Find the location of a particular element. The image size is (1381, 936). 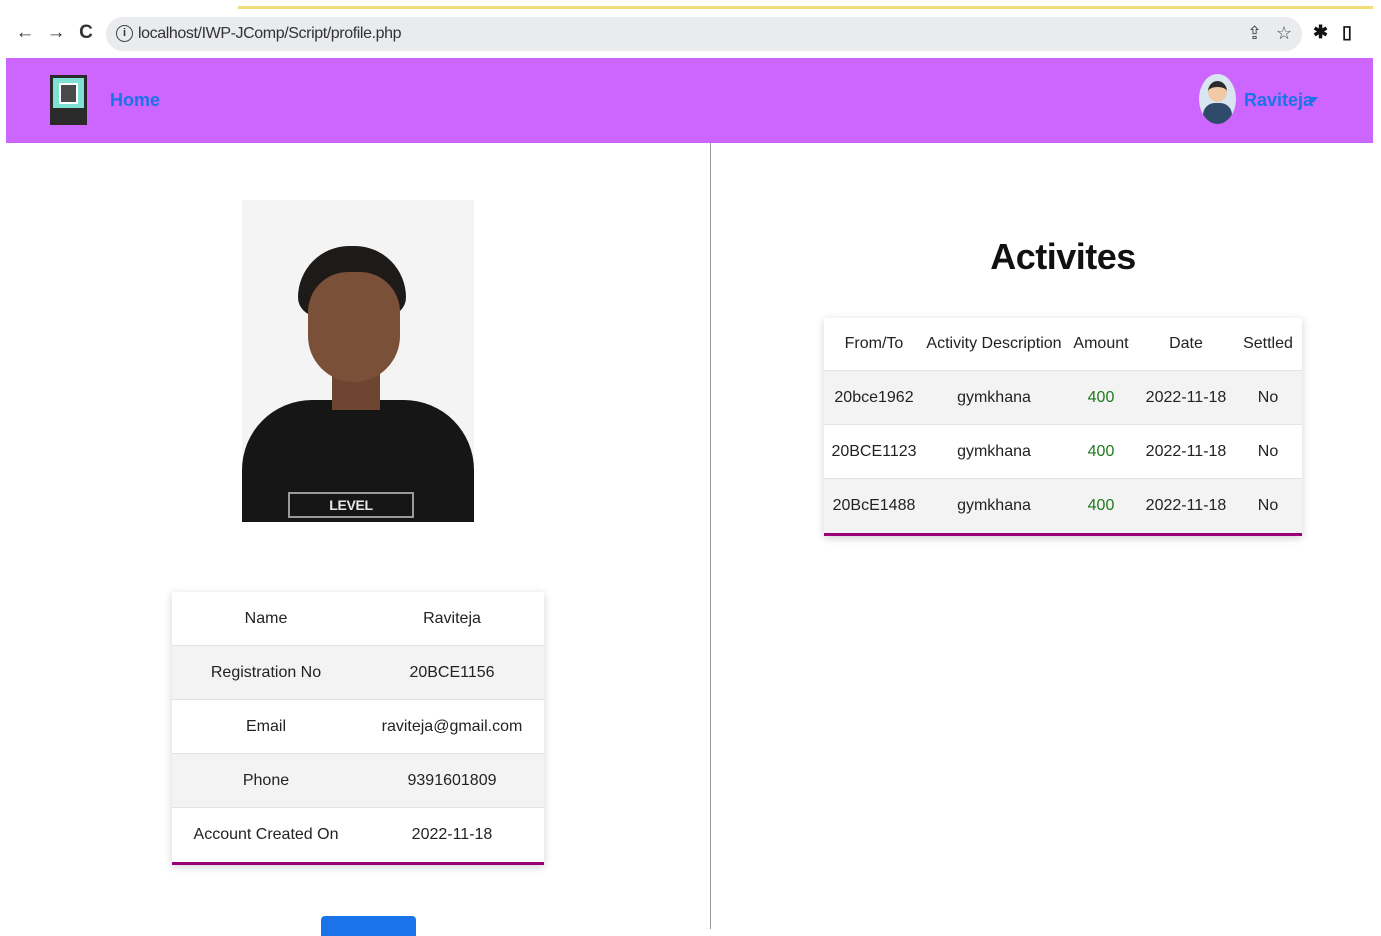

user-menu-toggle: Raviteja is located at coordinates (1278, 100).